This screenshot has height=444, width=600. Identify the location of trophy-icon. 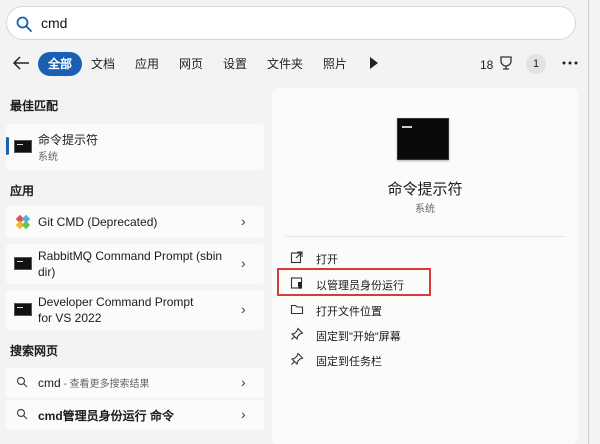
(506, 63).